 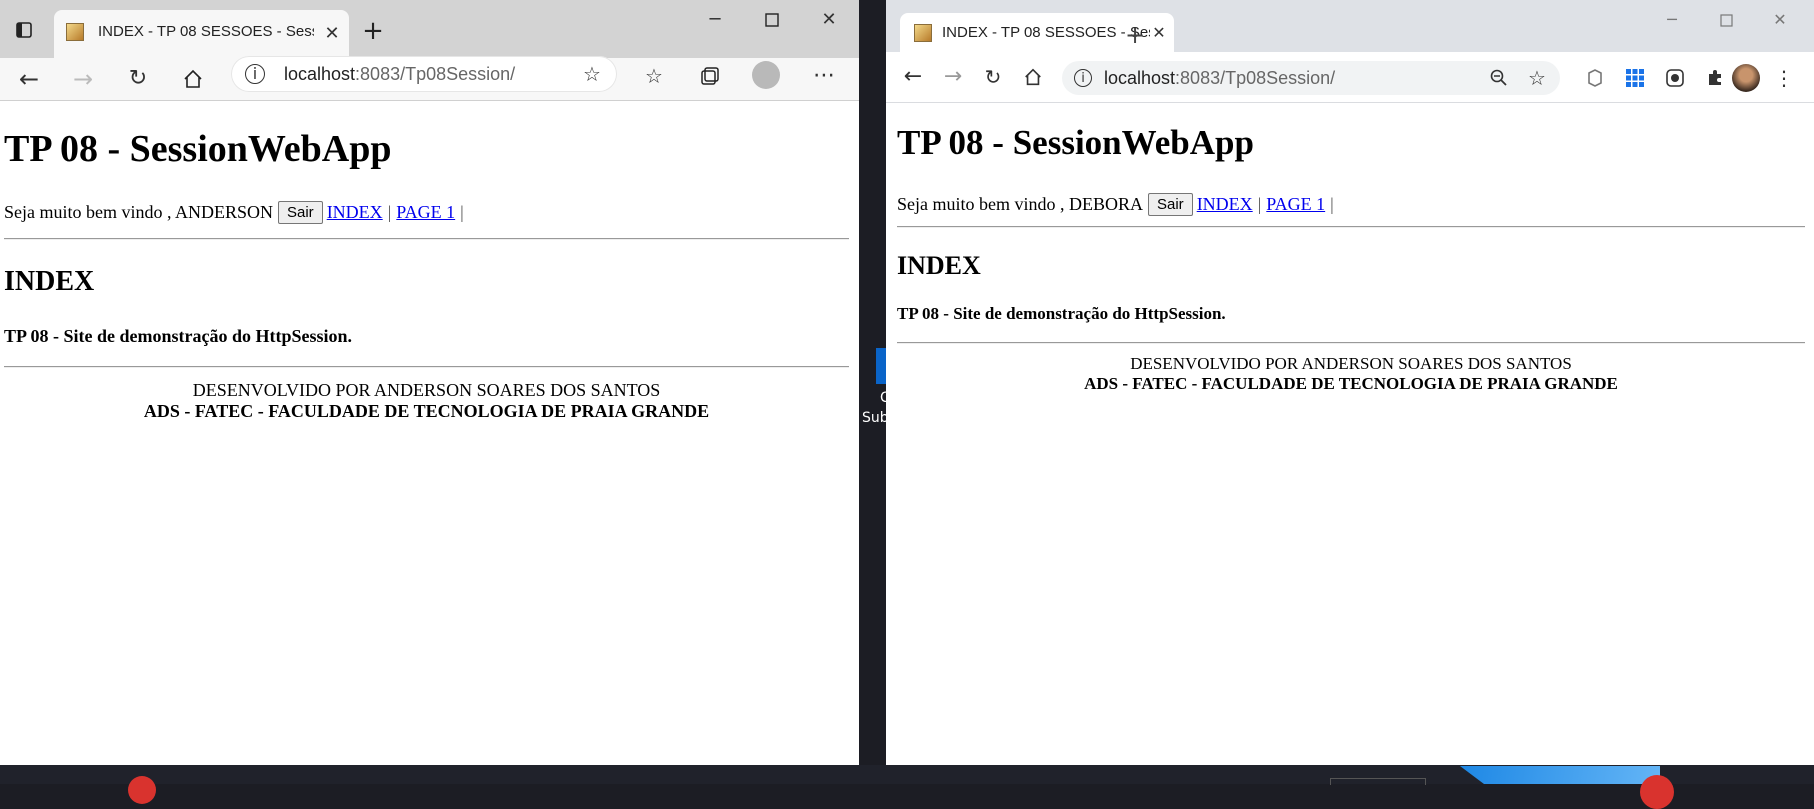 I want to click on desktop-shortcut-label-2: Sub, so click(x=875, y=418).